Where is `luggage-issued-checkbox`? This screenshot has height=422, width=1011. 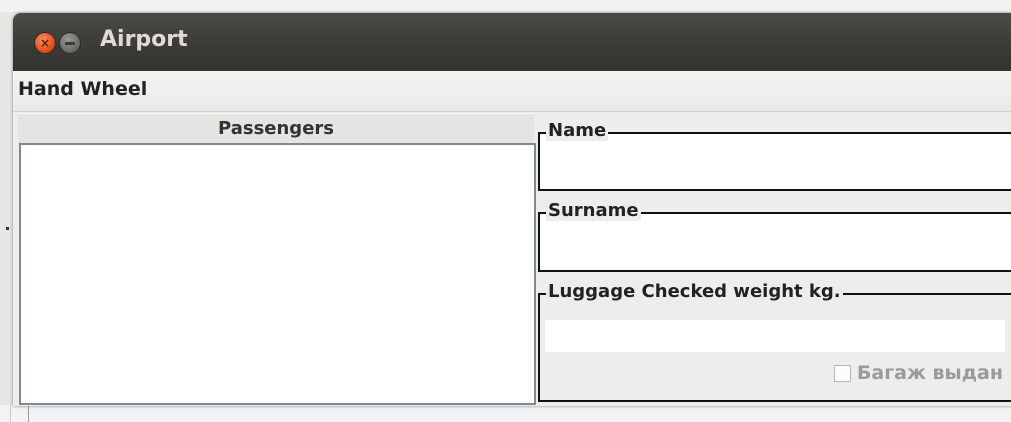
luggage-issued-checkbox is located at coordinates (842, 373).